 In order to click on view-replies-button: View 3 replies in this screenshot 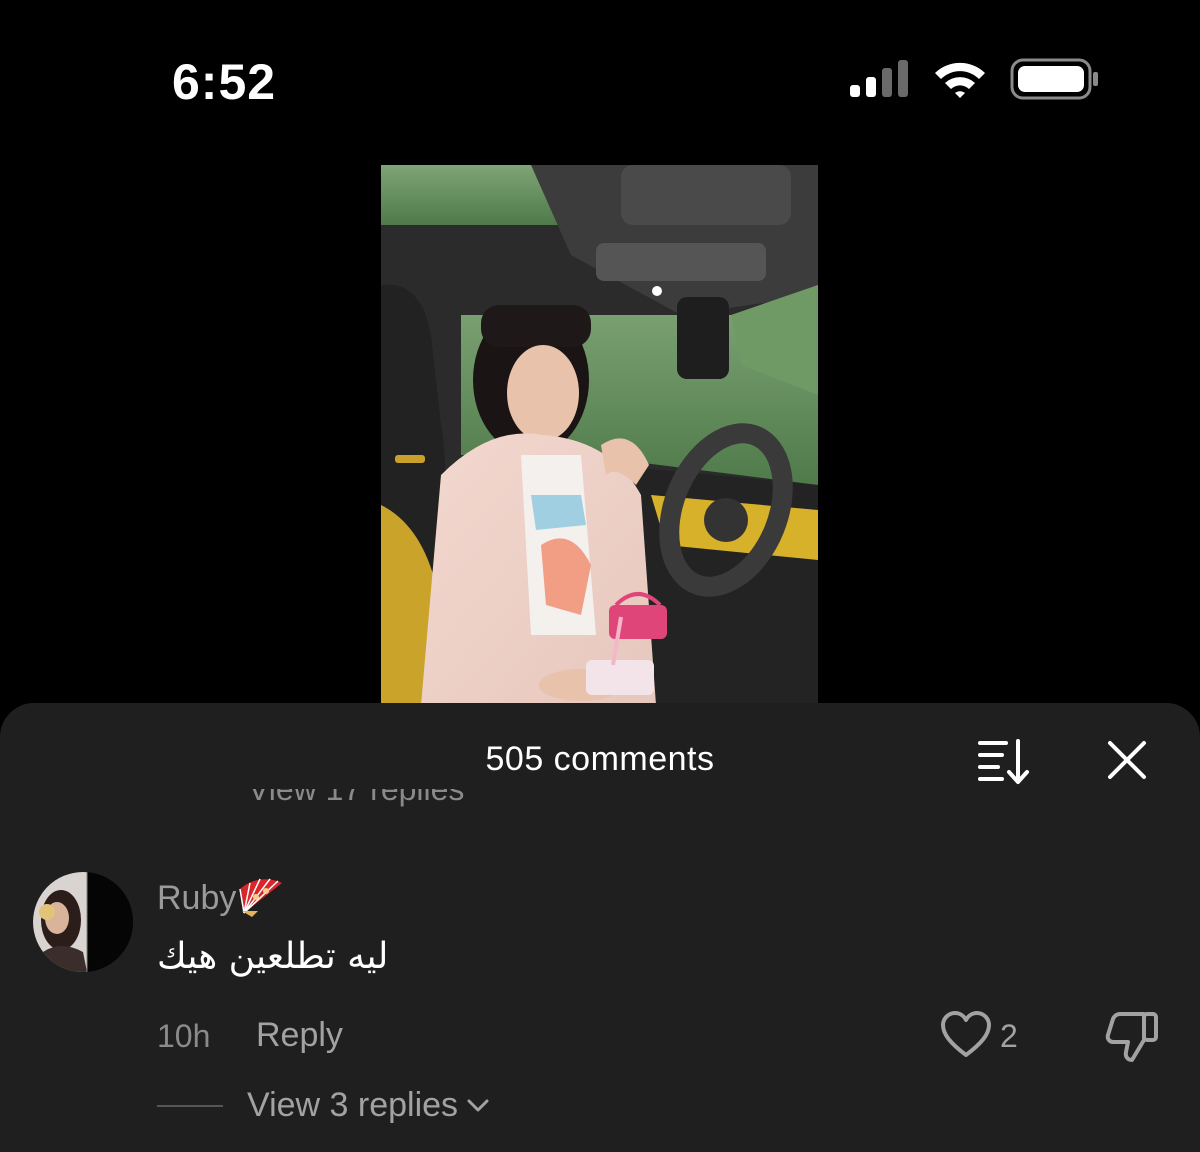, I will do `click(368, 1105)`.